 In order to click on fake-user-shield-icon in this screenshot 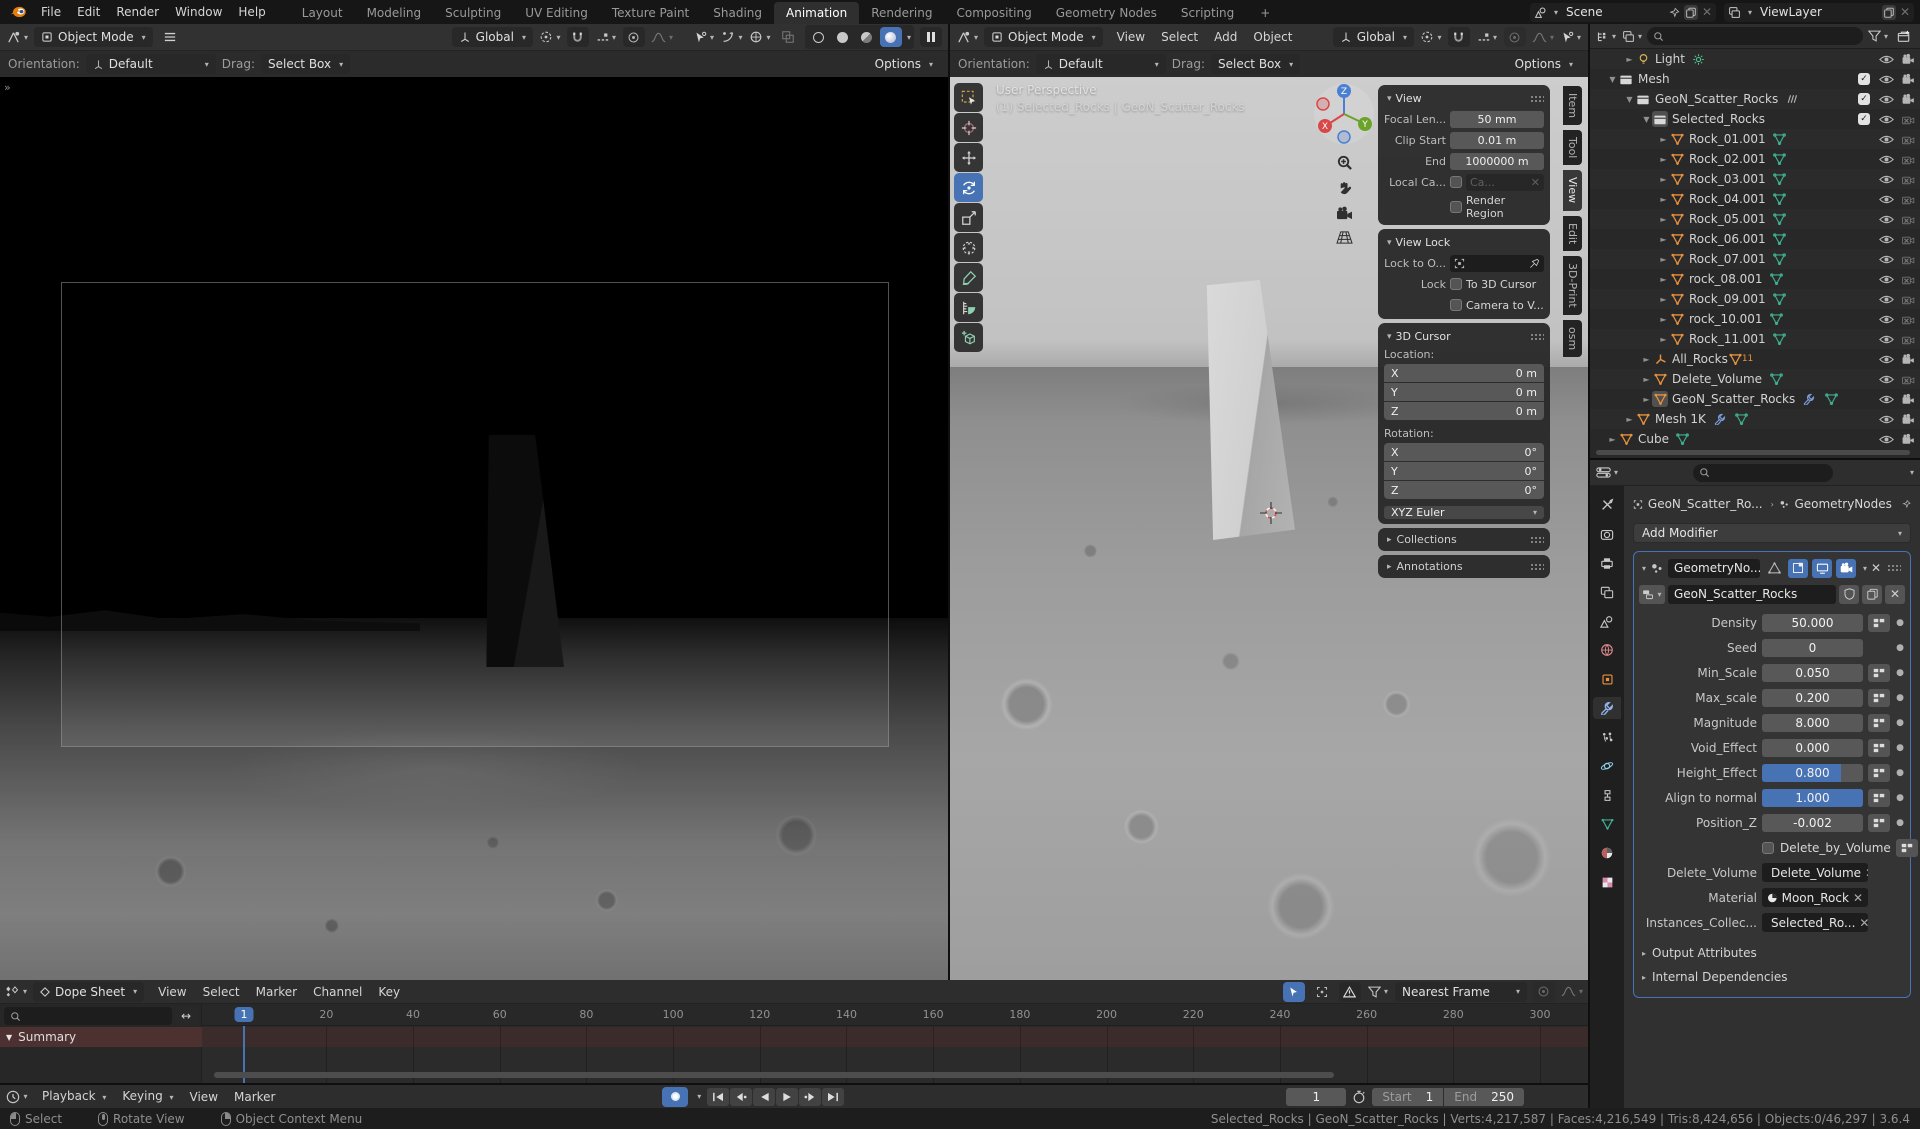, I will do `click(1849, 594)`.